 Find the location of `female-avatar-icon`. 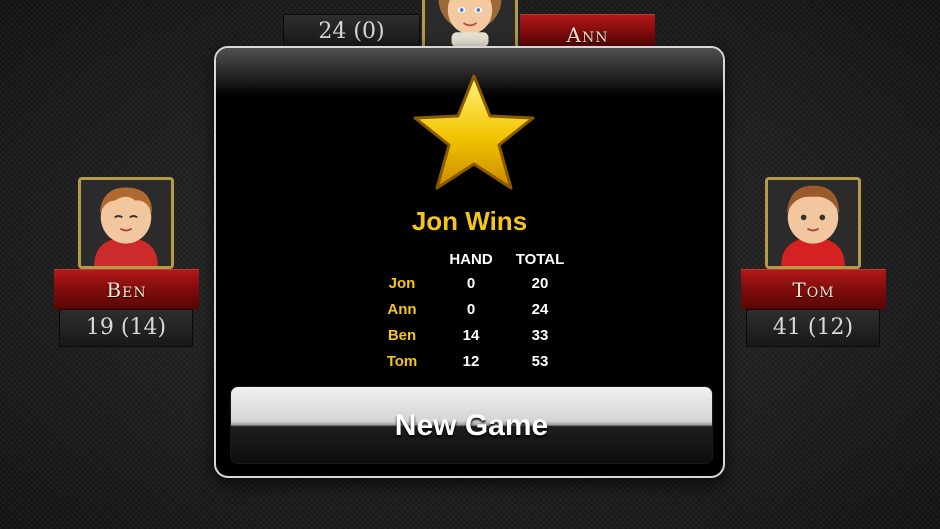

female-avatar-icon is located at coordinates (470, 23).